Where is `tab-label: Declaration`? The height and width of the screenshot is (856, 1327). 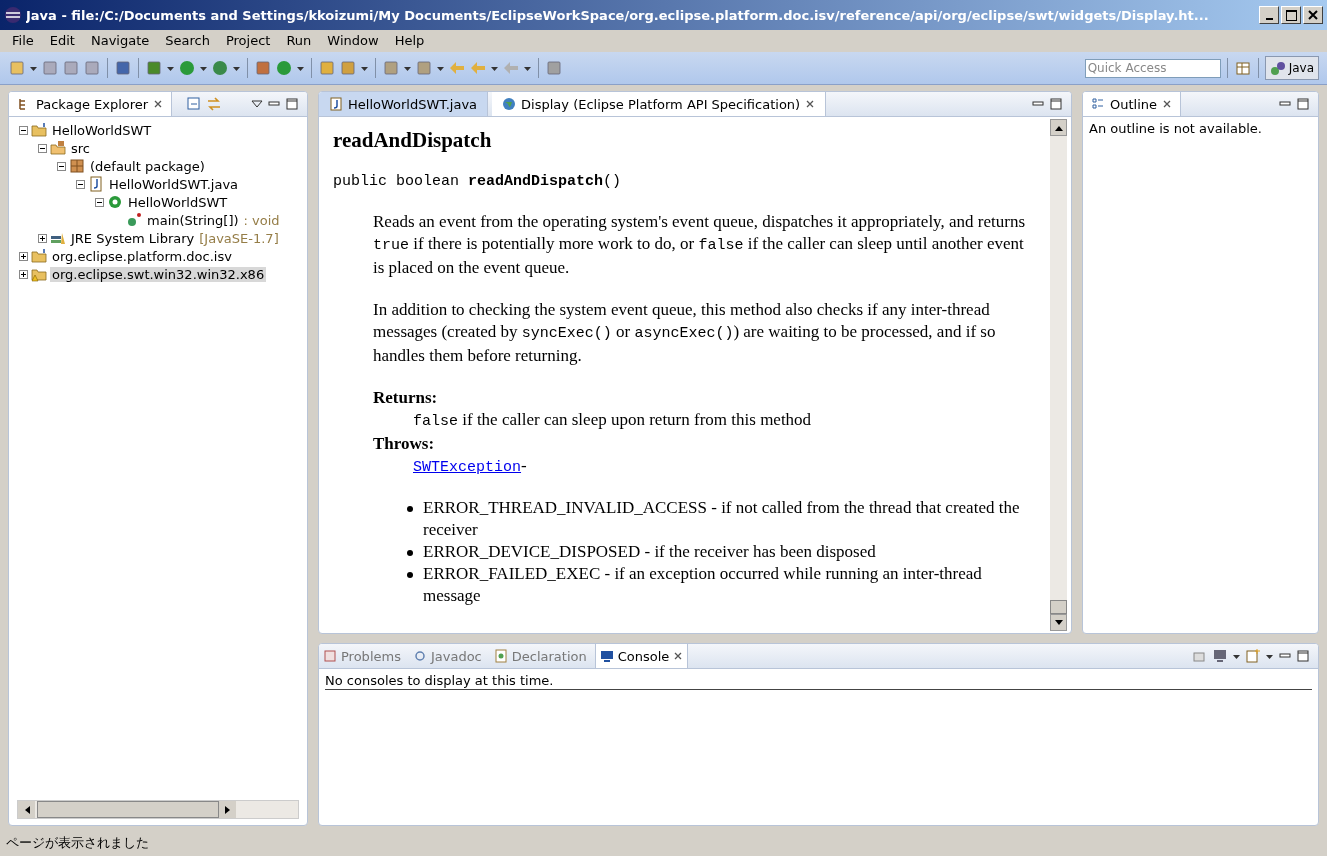 tab-label: Declaration is located at coordinates (549, 656).